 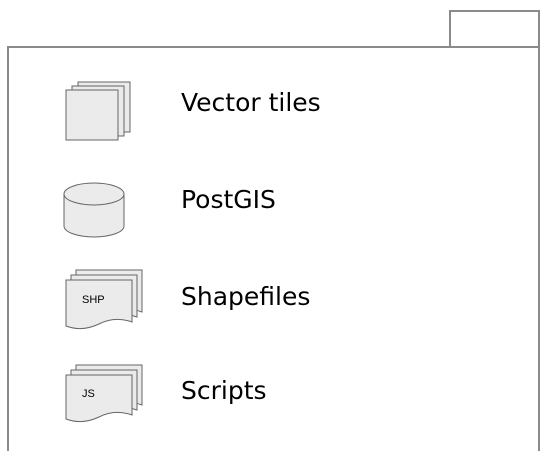 I want to click on scripts-label: Scripts, so click(x=224, y=390).